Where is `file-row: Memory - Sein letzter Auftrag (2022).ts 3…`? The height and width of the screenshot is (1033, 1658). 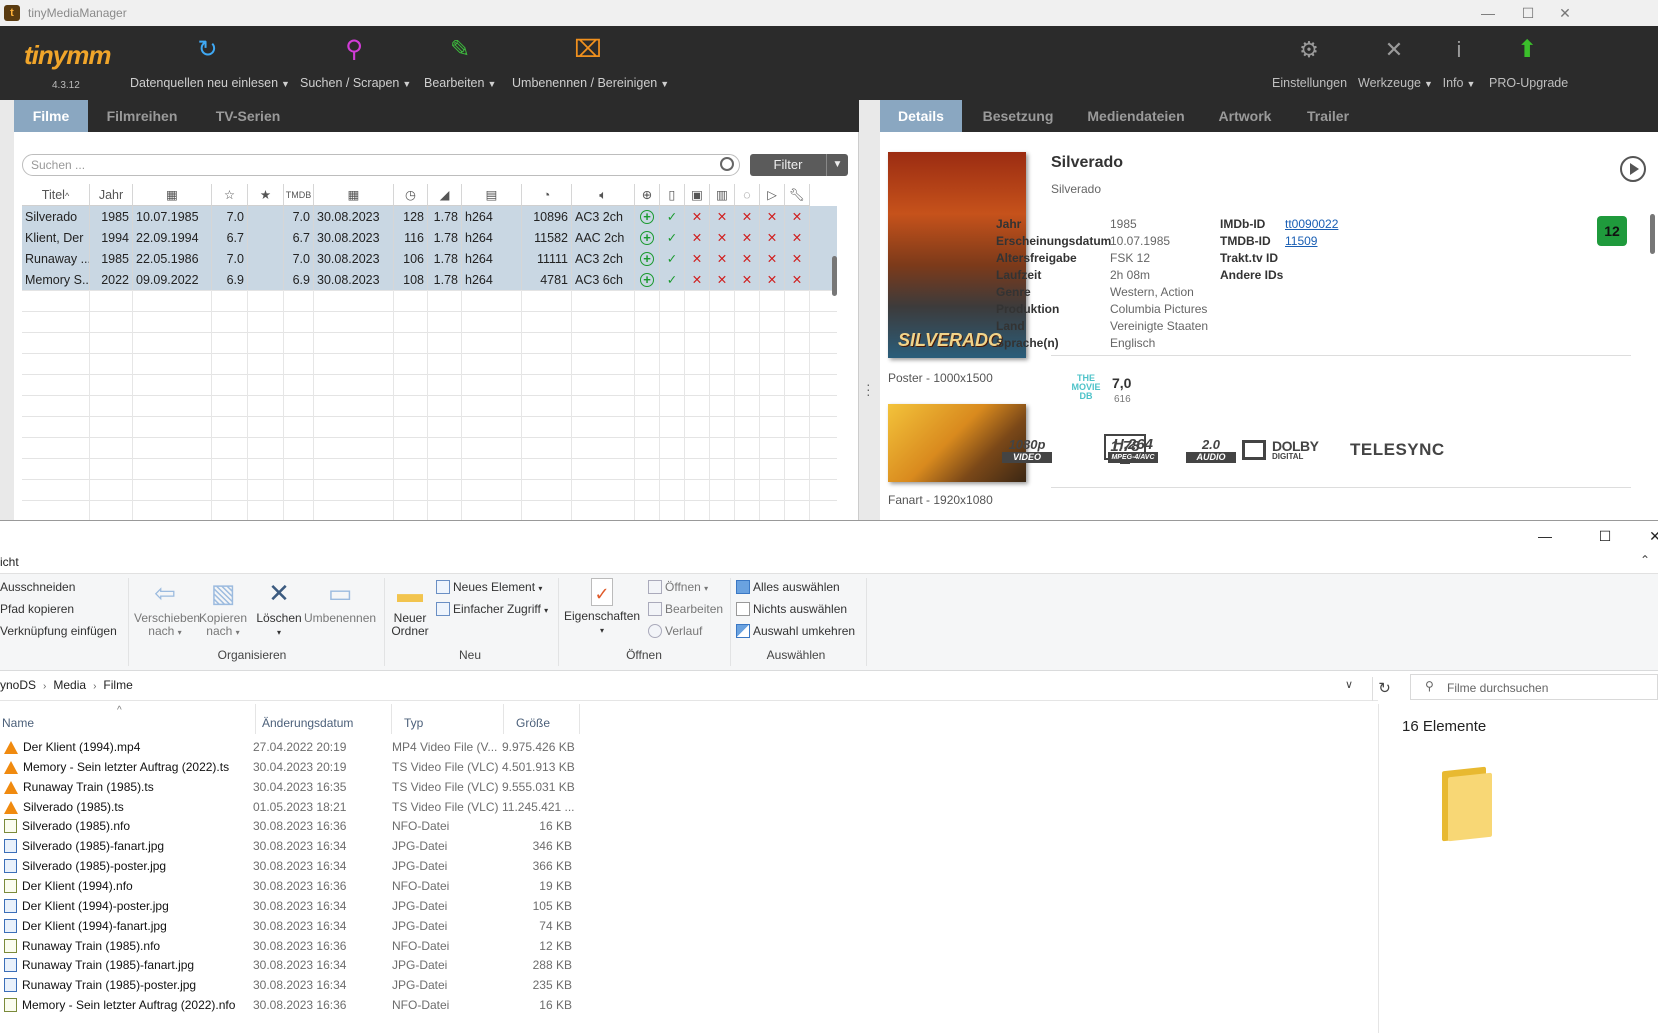 file-row: Memory - Sein letzter Auftrag (2022).ts 3… is located at coordinates (290, 767).